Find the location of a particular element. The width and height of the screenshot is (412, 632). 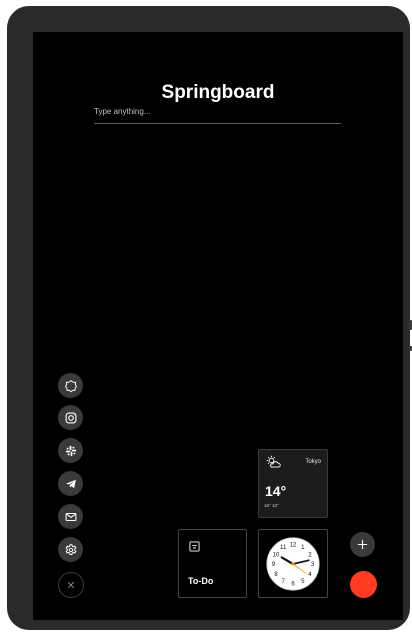

weather-range: 16° 10° is located at coordinates (271, 505).